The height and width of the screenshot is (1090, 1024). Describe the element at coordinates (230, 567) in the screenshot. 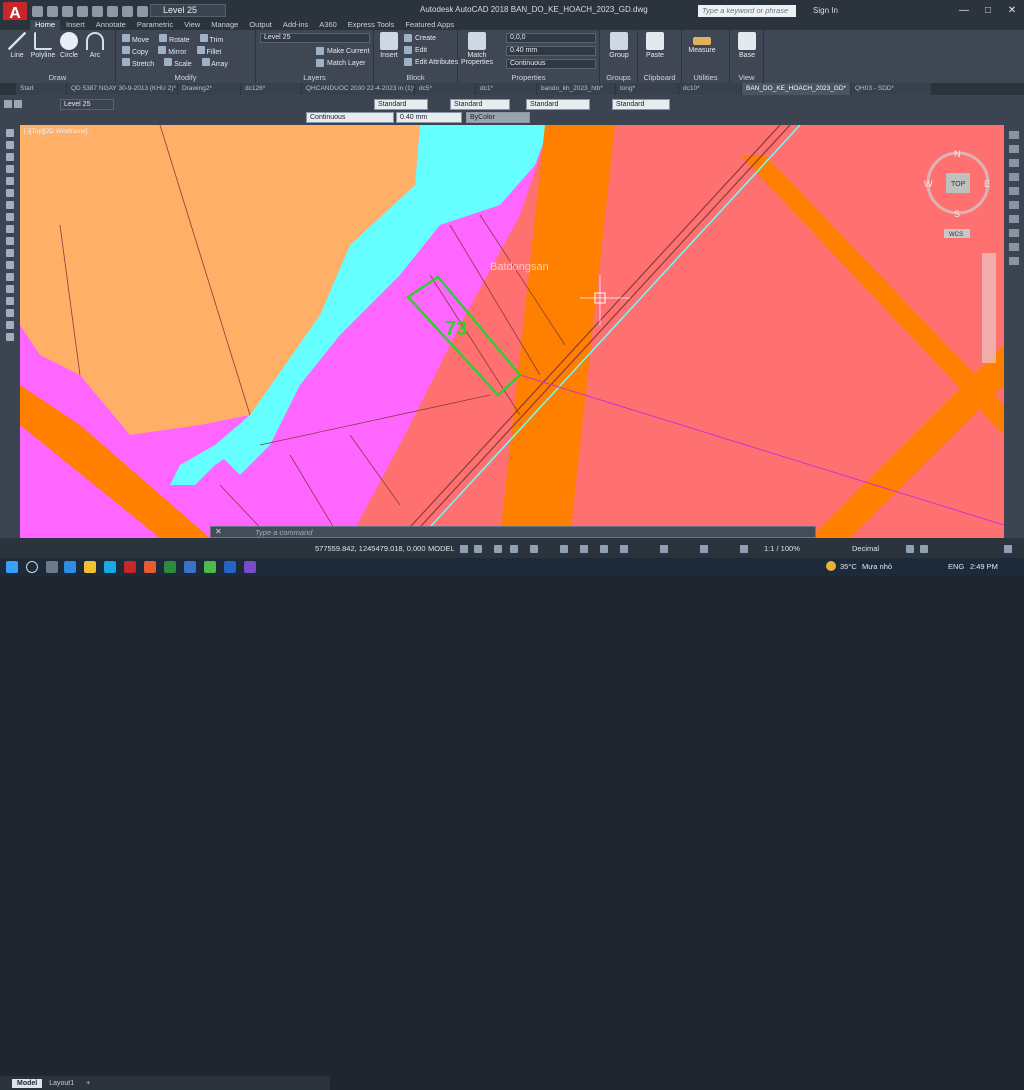

I see `word-icon` at that location.